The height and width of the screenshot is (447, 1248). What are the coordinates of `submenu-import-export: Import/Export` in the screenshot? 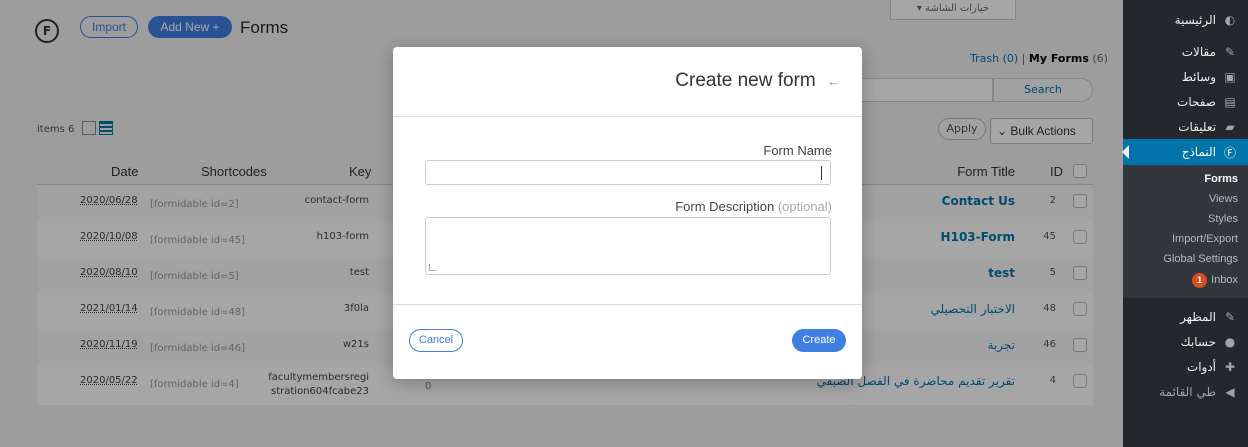 It's located at (1185, 239).